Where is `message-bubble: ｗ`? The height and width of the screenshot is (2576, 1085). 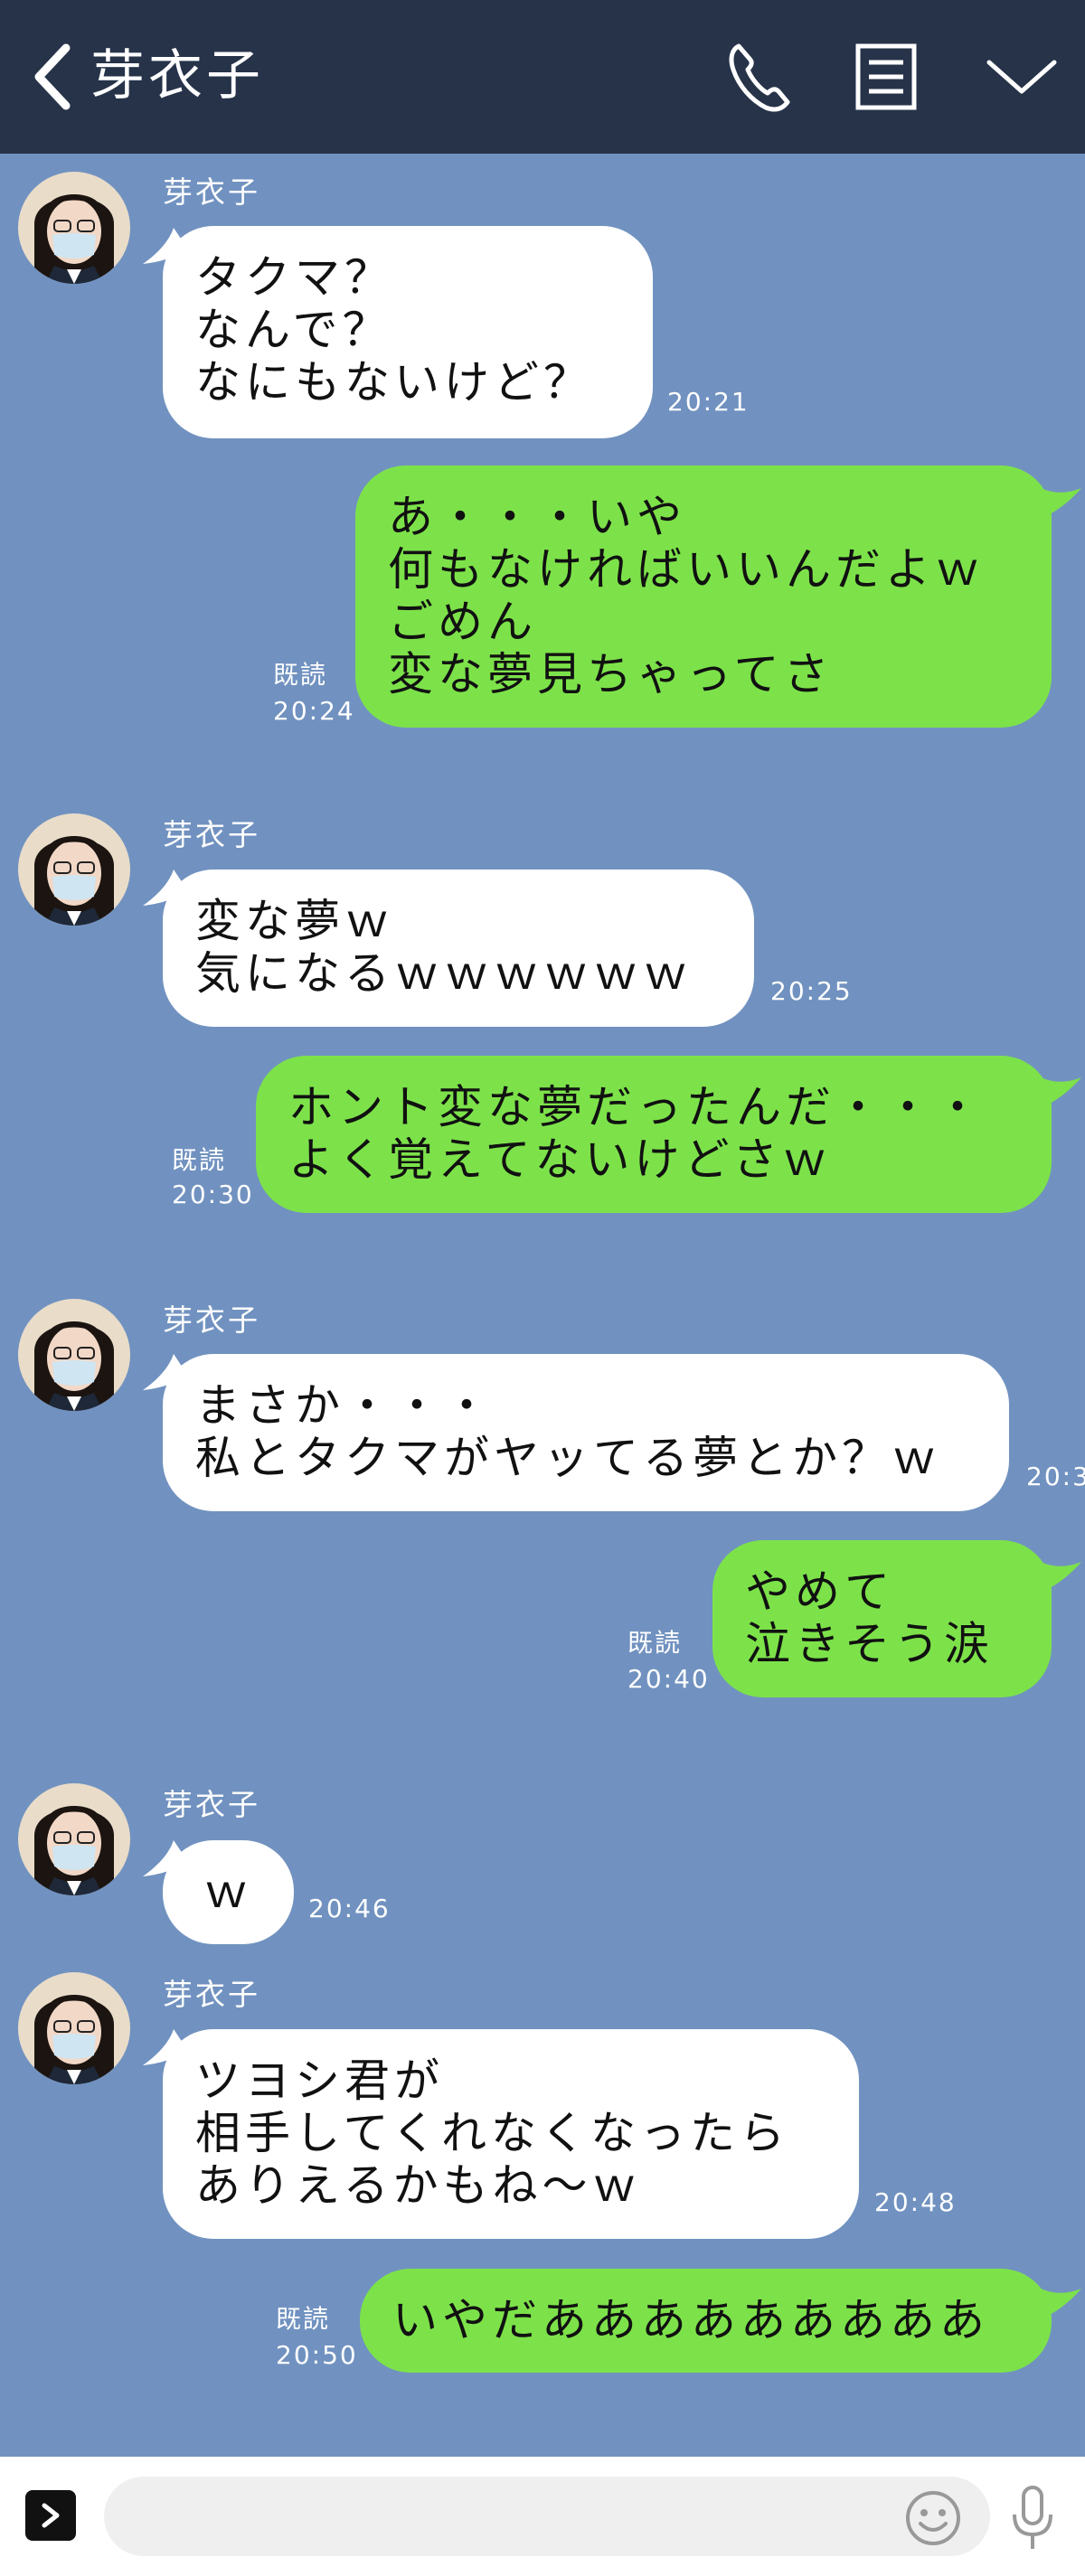
message-bubble: ｗ is located at coordinates (228, 1892).